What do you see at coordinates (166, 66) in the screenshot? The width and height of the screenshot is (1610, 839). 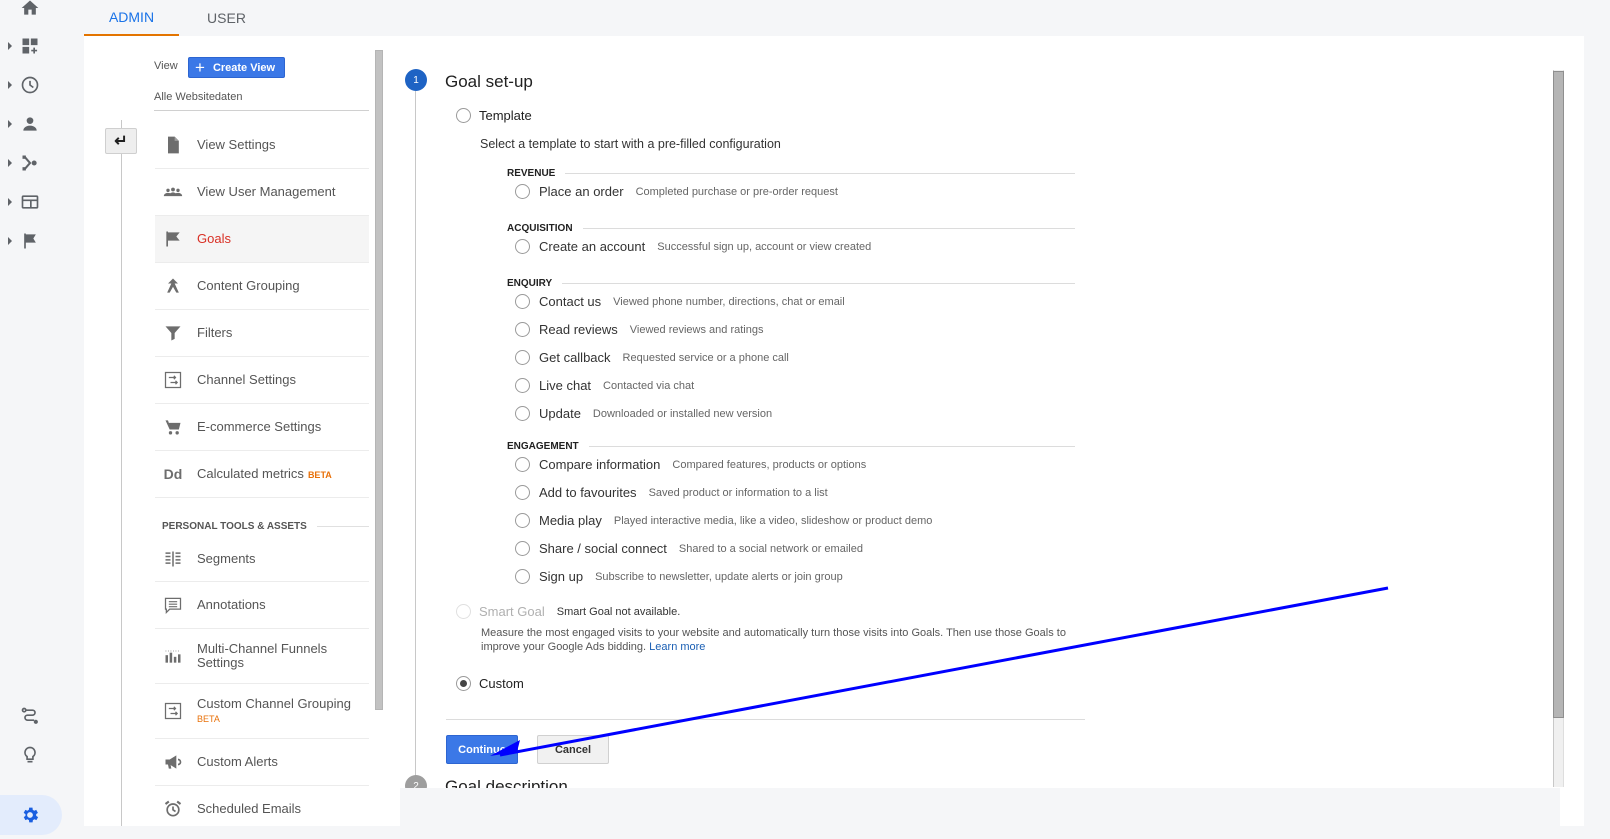 I see `view-label: View` at bounding box center [166, 66].